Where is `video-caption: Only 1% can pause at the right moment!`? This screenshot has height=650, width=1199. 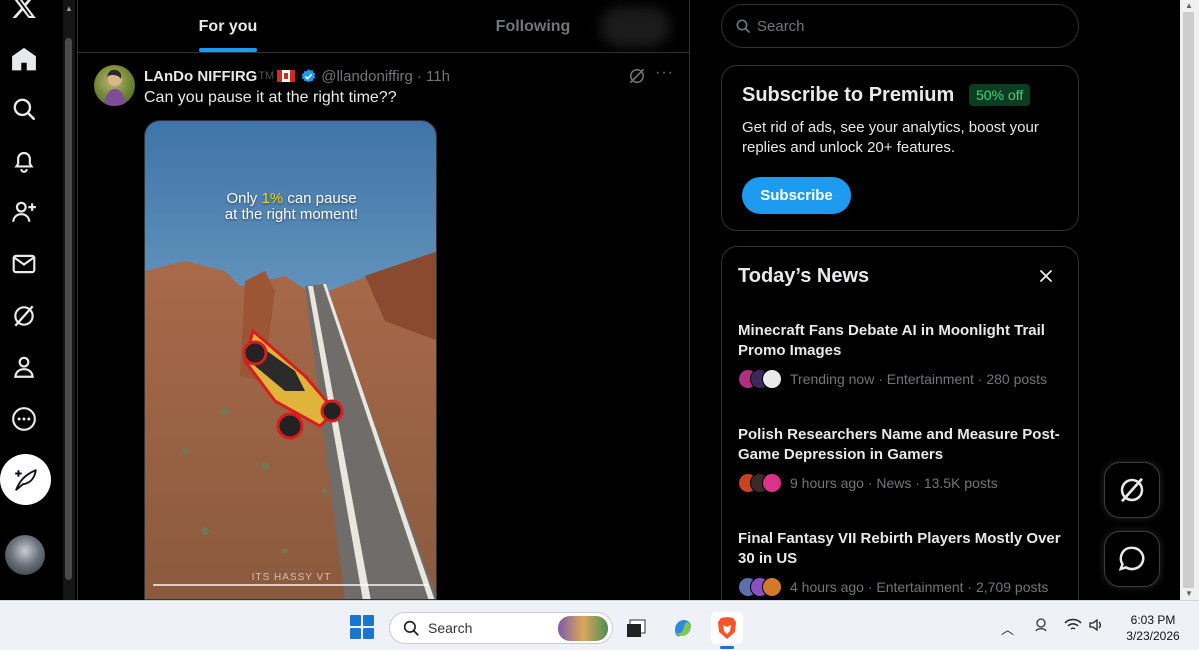
video-caption: Only 1% can pause at the right moment! is located at coordinates (290, 206).